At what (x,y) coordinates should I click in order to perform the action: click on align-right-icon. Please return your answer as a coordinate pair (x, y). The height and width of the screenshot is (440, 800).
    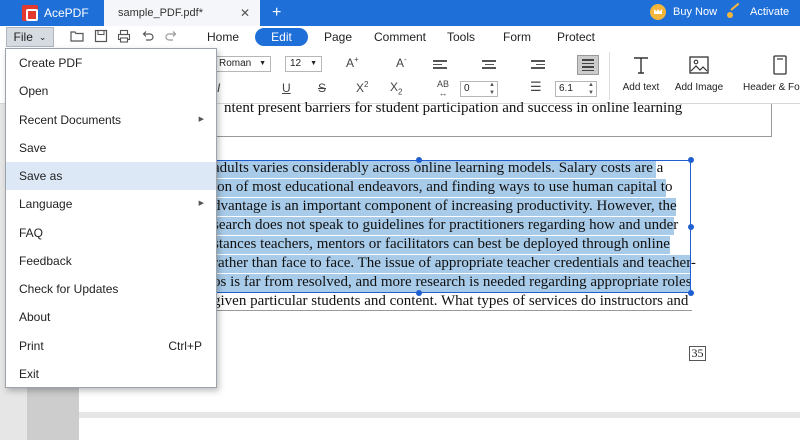
    Looking at the image, I should click on (538, 66).